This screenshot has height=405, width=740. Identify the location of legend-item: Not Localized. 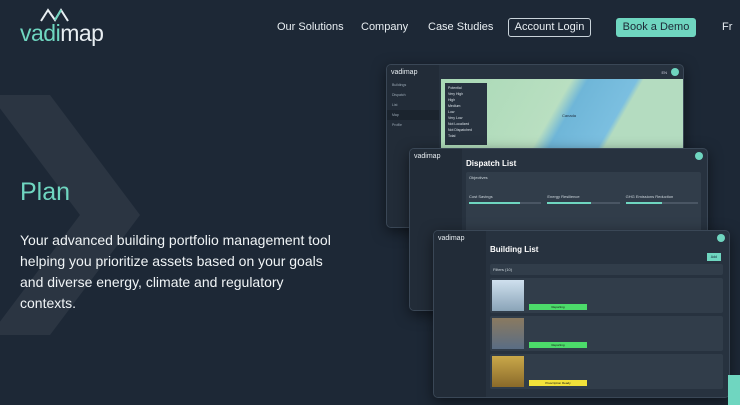
(459, 124).